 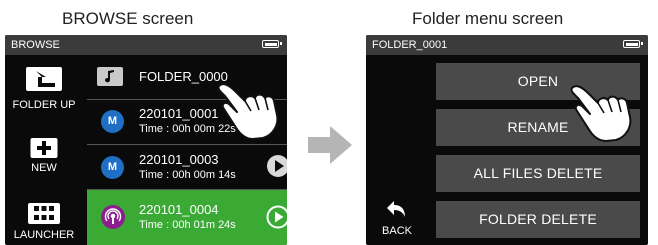 I want to click on open-button: OPEN, so click(x=538, y=81).